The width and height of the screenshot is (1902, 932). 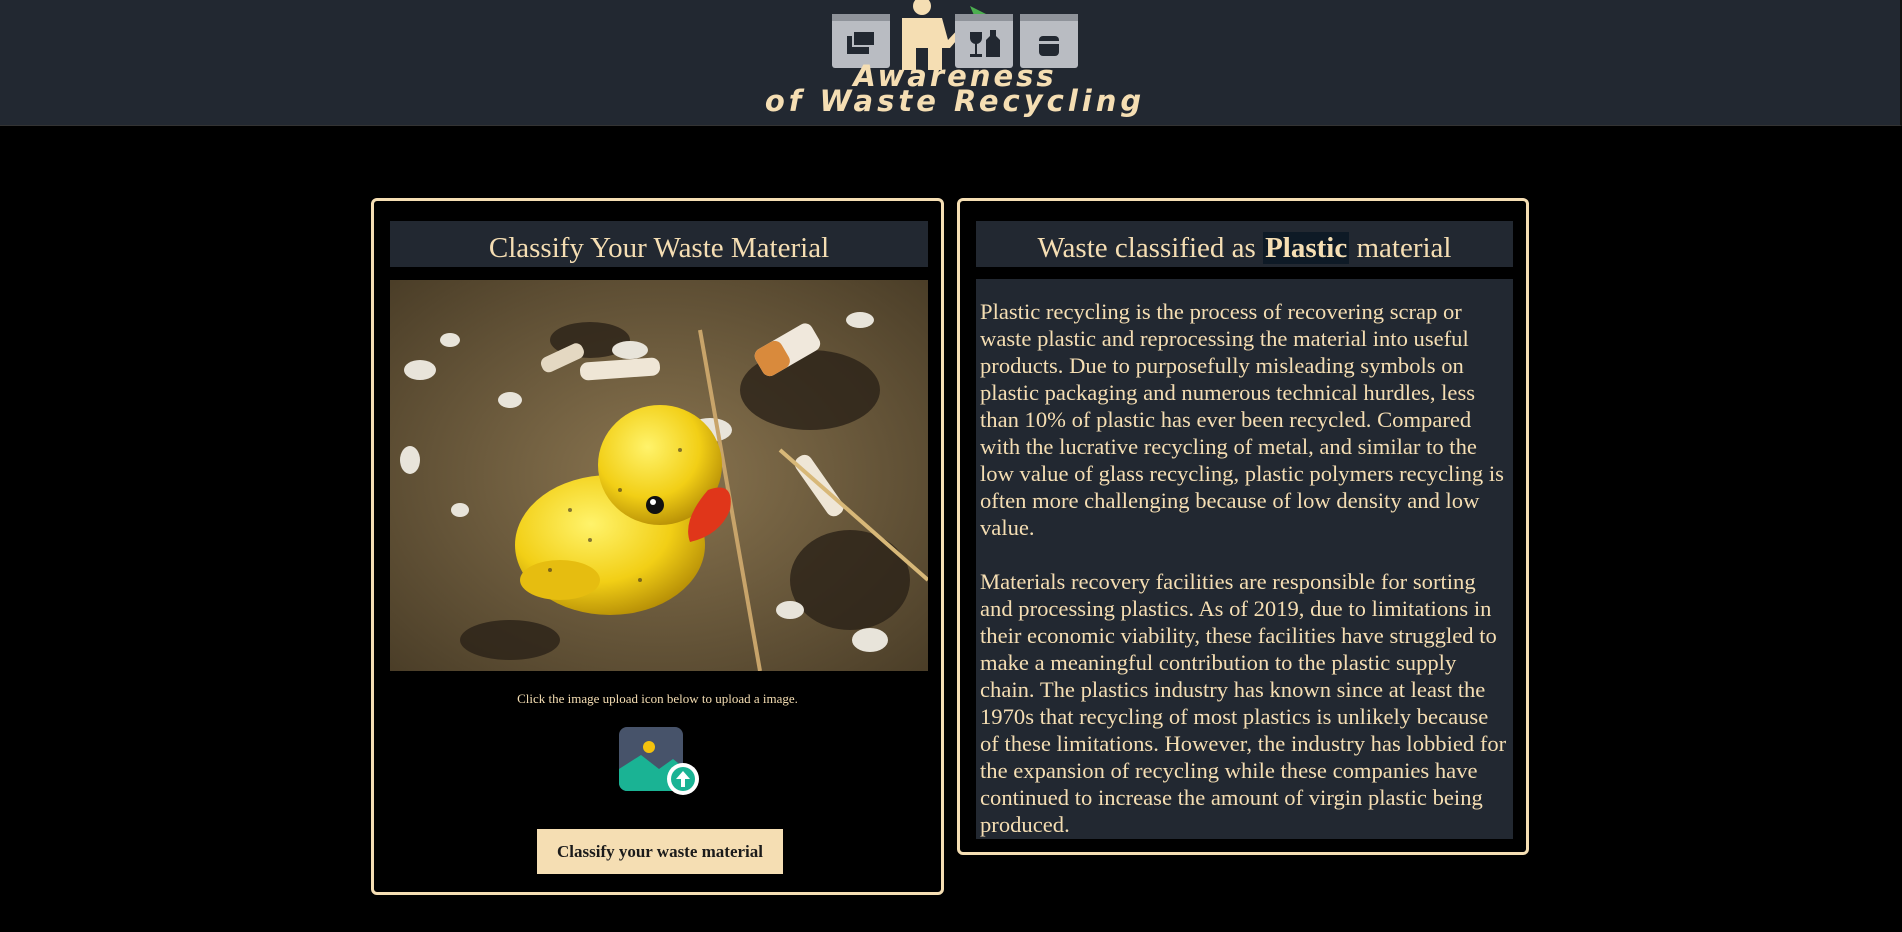 I want to click on result-title: Waste classified as Plastic material, so click(x=1244, y=244).